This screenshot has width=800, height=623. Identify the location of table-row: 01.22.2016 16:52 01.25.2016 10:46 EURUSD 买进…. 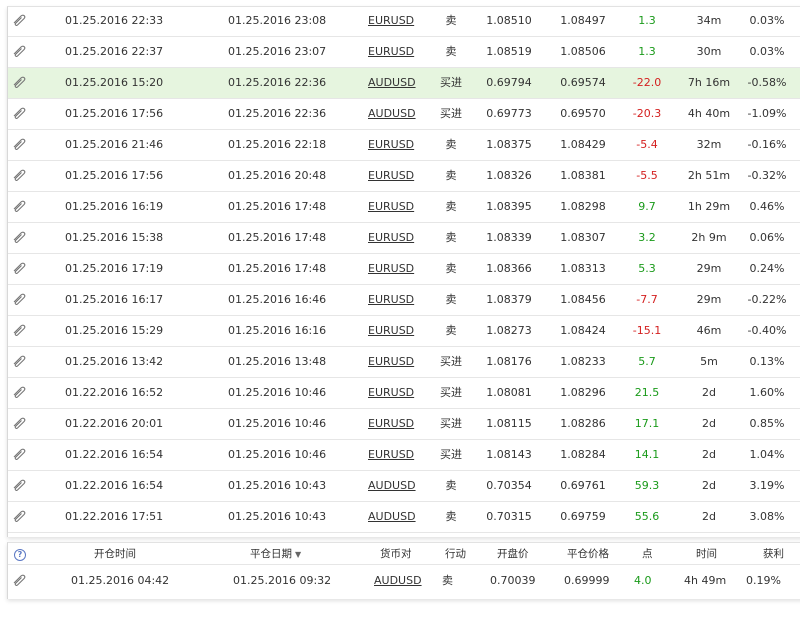
(404, 393).